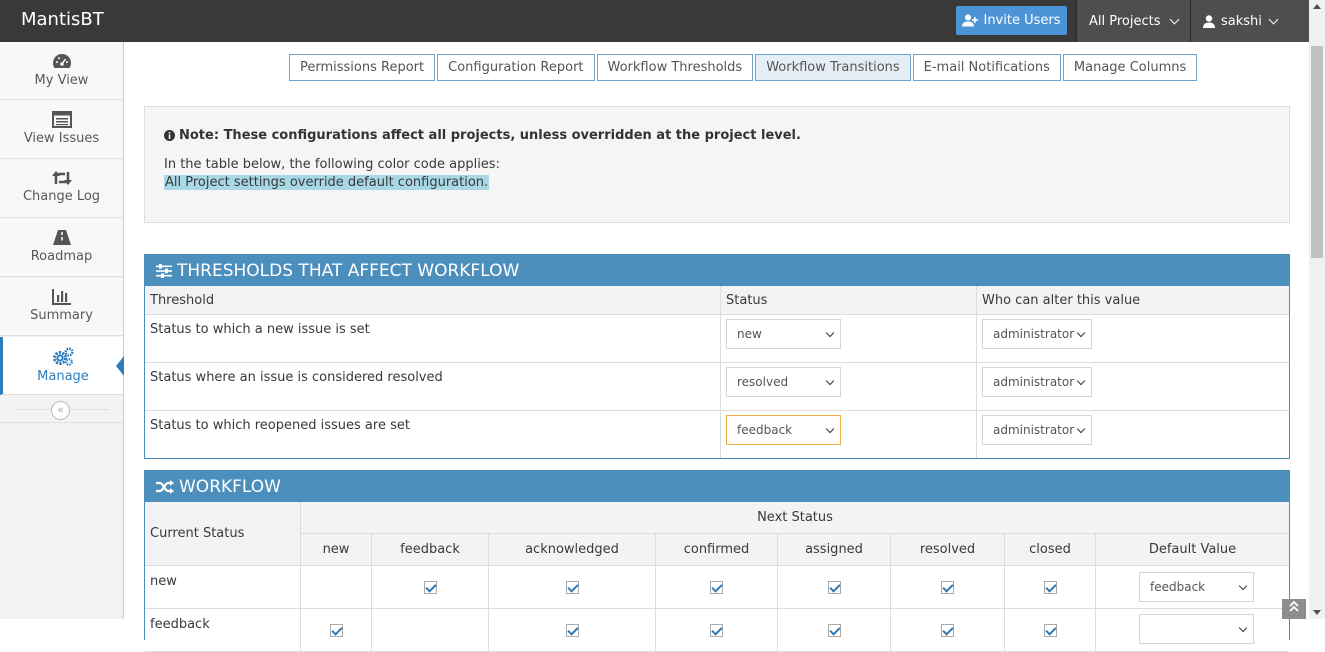 The image size is (1325, 652). What do you see at coordinates (1317, 612) in the screenshot?
I see `scroll-down-arrow-icon` at bounding box center [1317, 612].